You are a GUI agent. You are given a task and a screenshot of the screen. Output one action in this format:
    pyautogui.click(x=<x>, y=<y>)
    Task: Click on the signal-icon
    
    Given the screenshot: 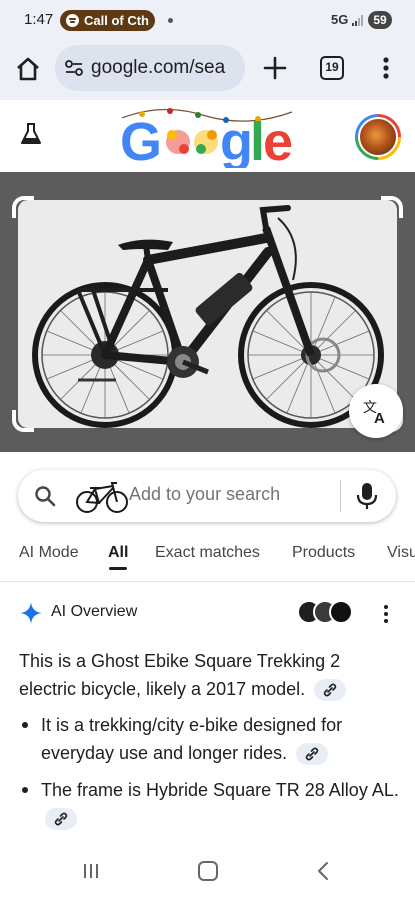 What is the action you would take?
    pyautogui.click(x=357, y=20)
    